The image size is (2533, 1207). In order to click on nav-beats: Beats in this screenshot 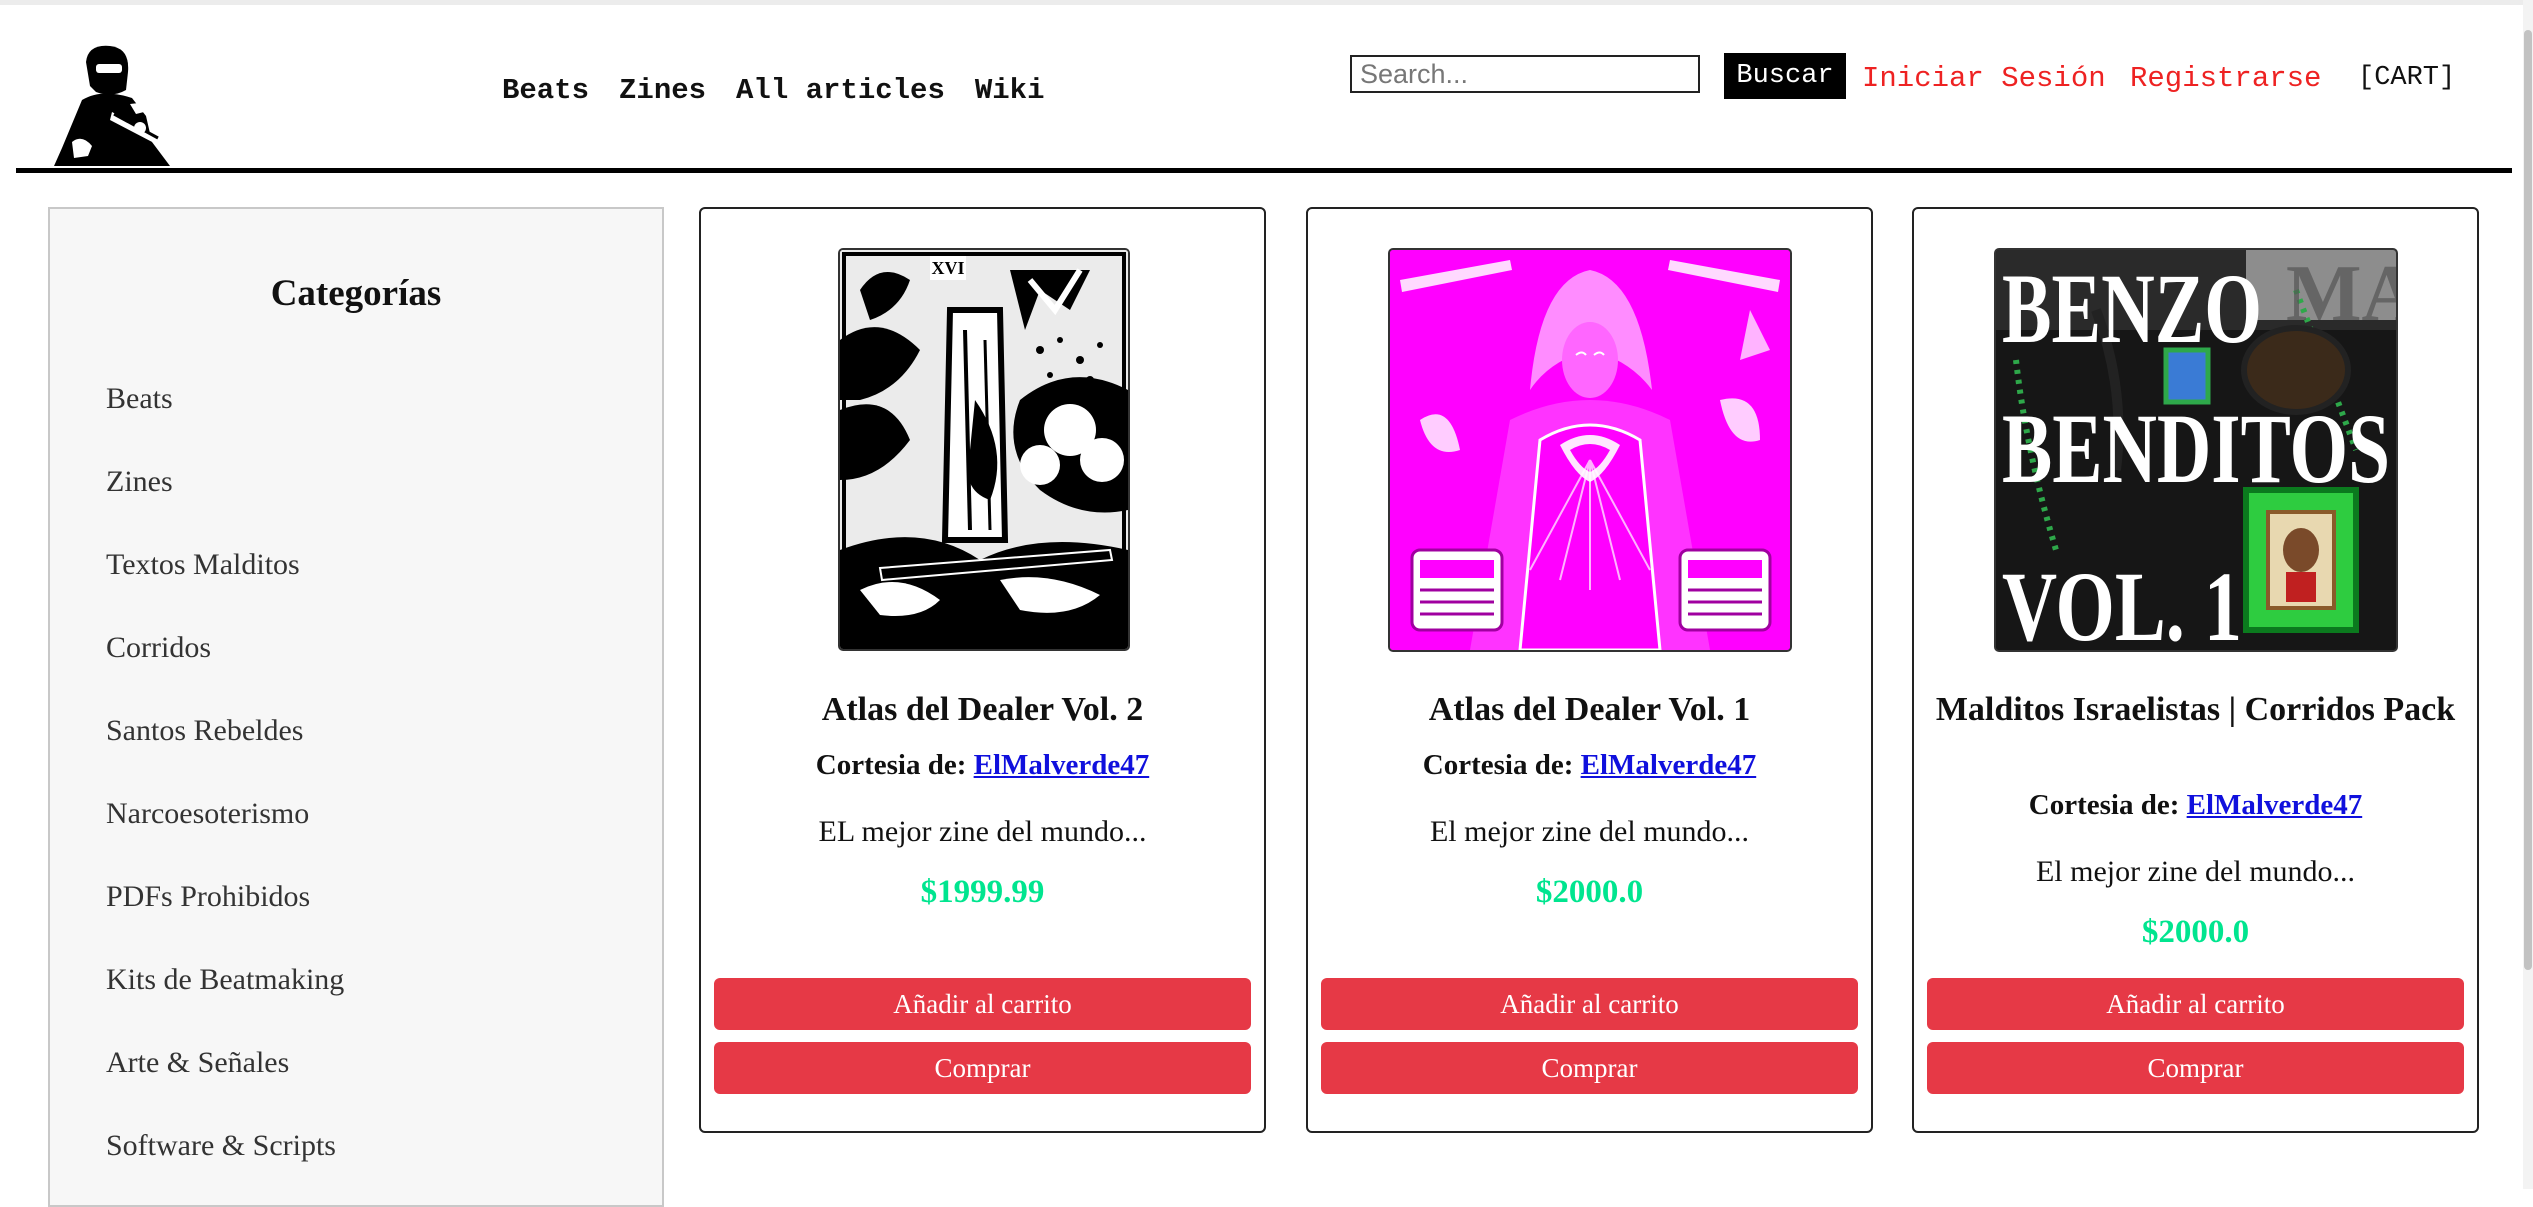, I will do `click(545, 90)`.